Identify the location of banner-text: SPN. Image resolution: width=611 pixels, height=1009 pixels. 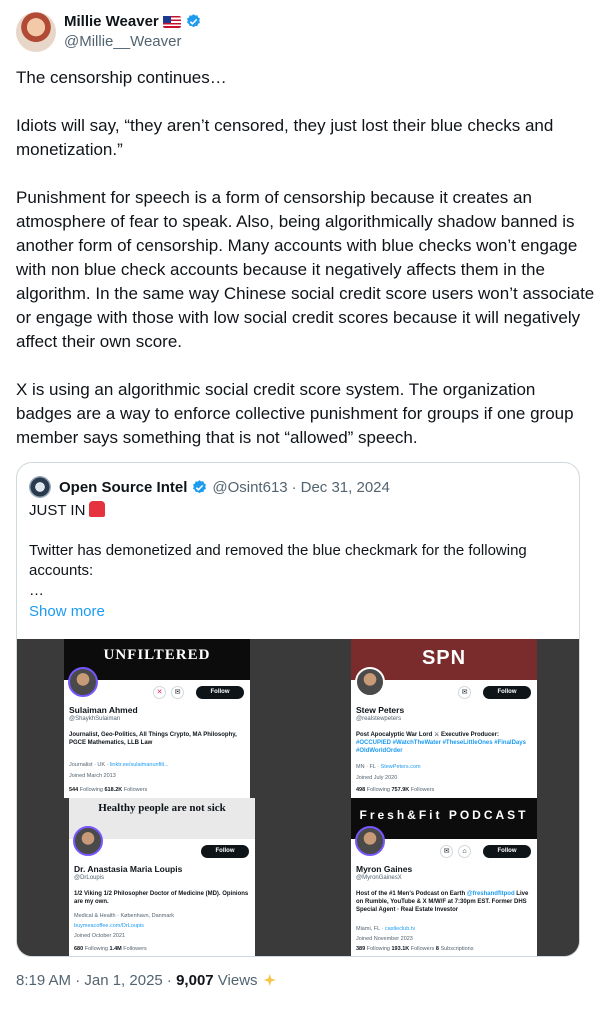
(444, 658).